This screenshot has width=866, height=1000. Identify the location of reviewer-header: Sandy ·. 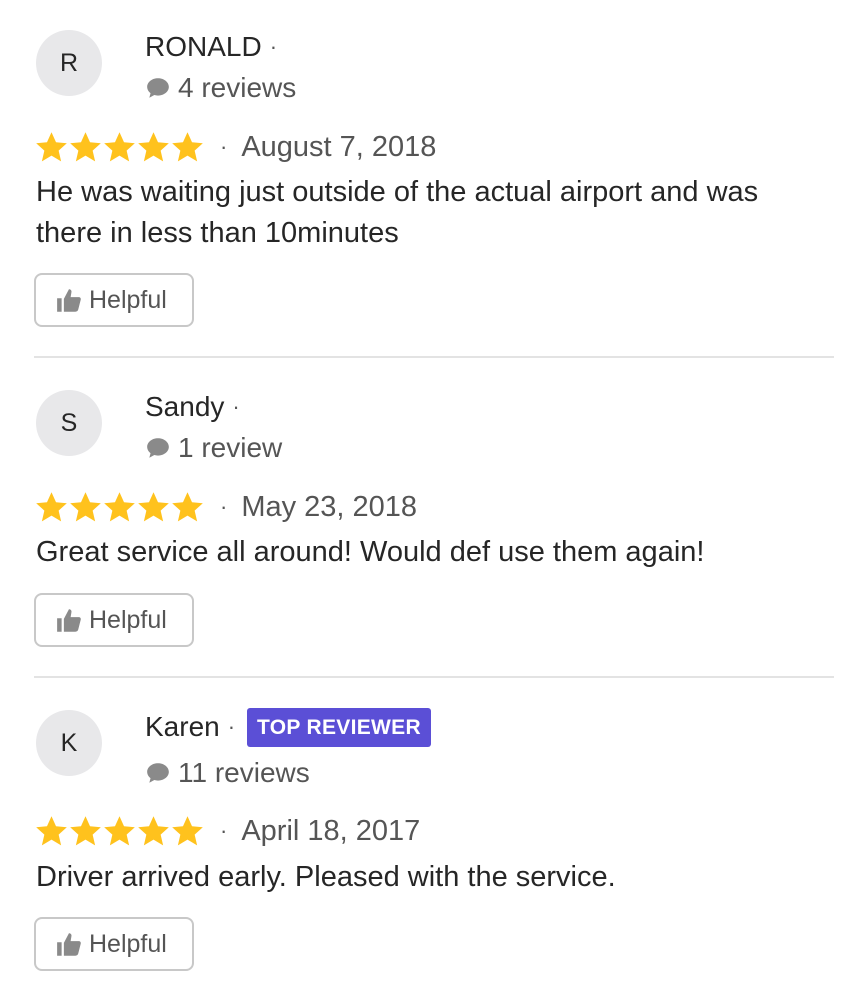
(192, 407).